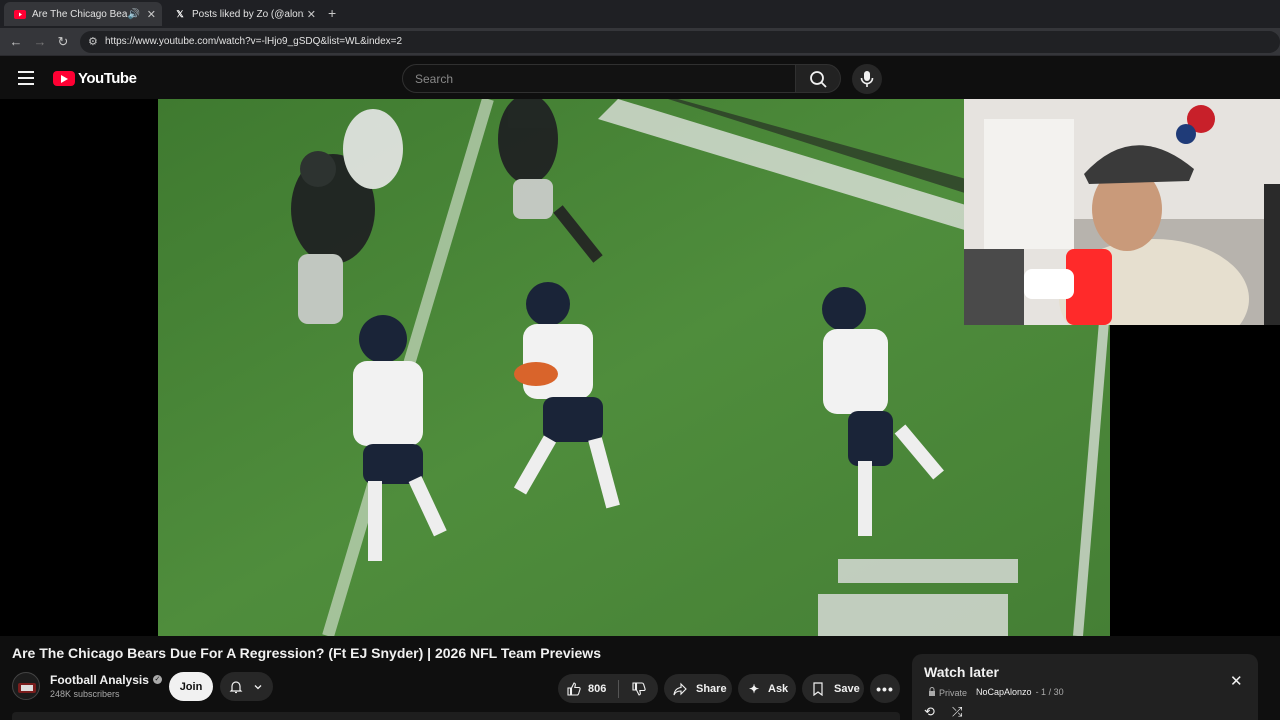  What do you see at coordinates (1236, 681) in the screenshot?
I see `close-icon: ✕` at bounding box center [1236, 681].